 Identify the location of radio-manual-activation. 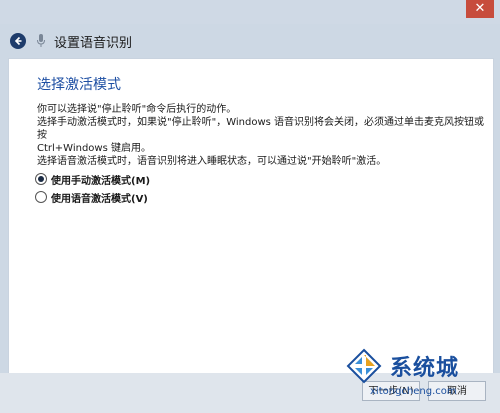
(41, 179).